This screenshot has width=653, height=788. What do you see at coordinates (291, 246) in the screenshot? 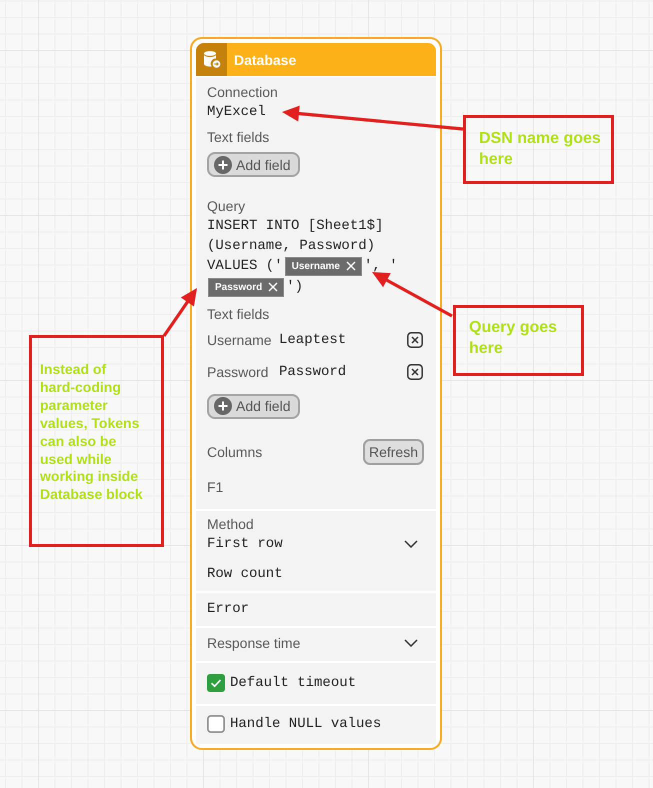
I see `query-text: (Username, Password)` at bounding box center [291, 246].